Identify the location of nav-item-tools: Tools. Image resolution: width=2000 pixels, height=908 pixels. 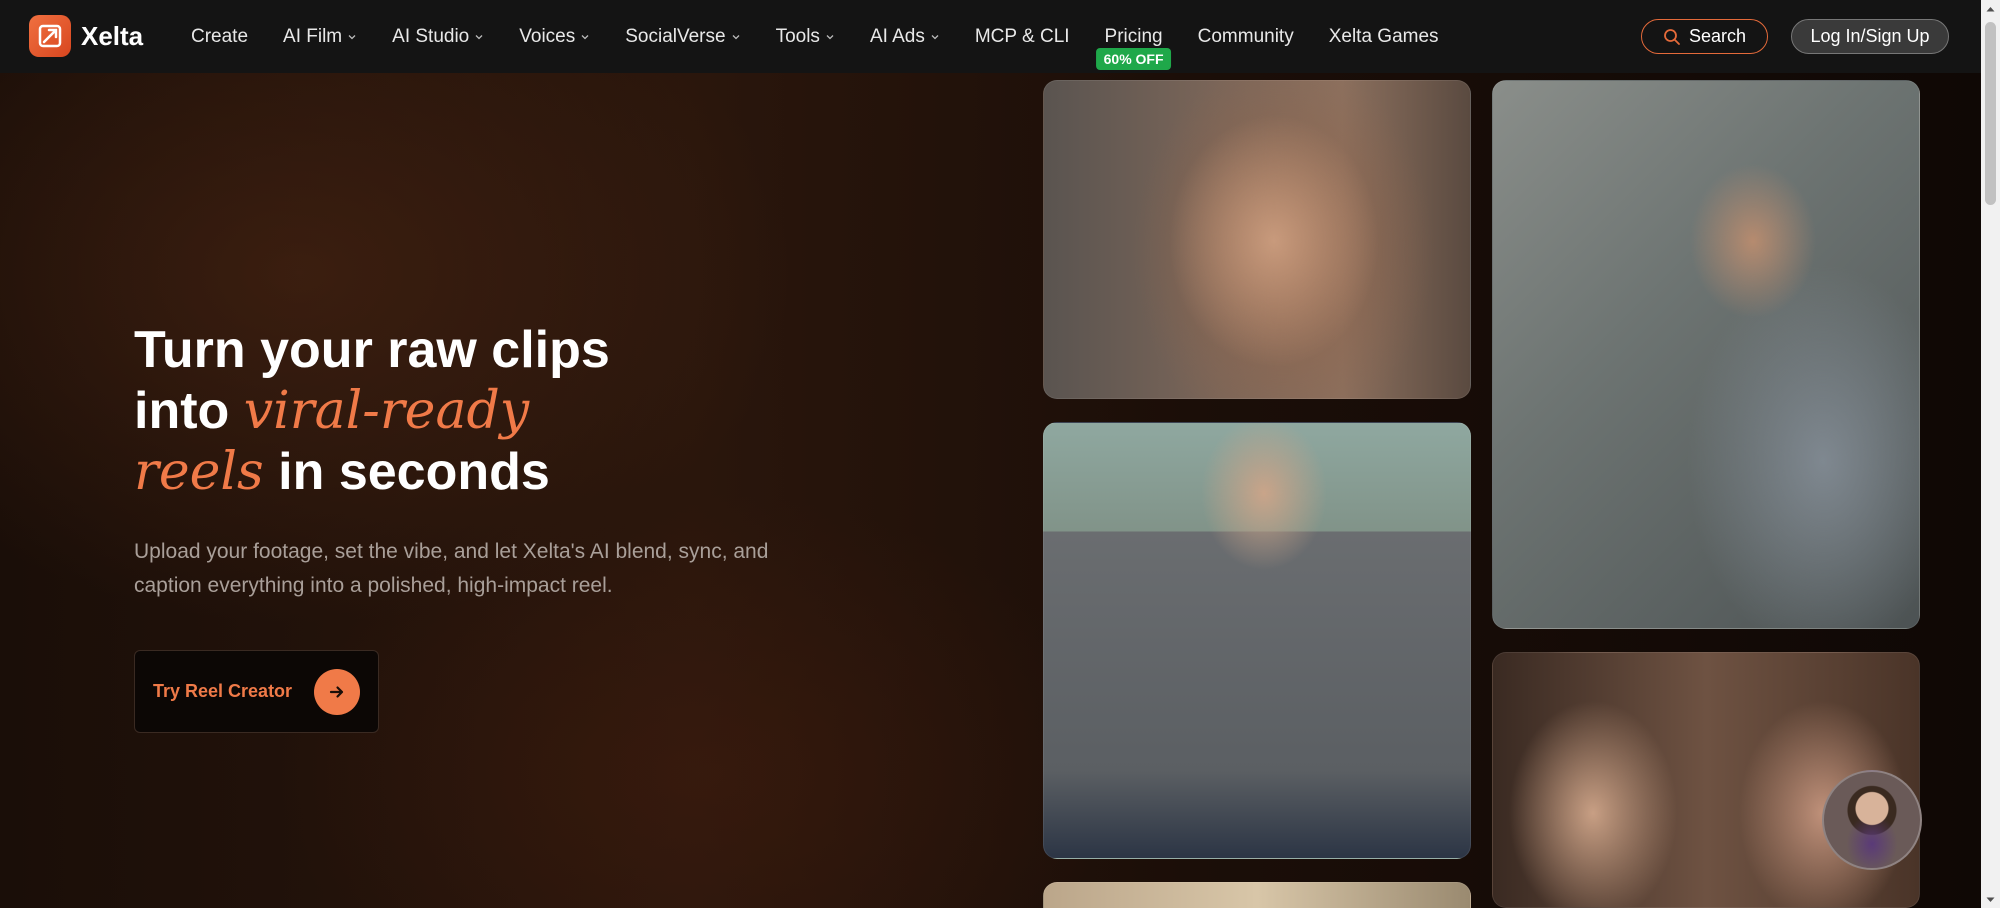
(805, 36).